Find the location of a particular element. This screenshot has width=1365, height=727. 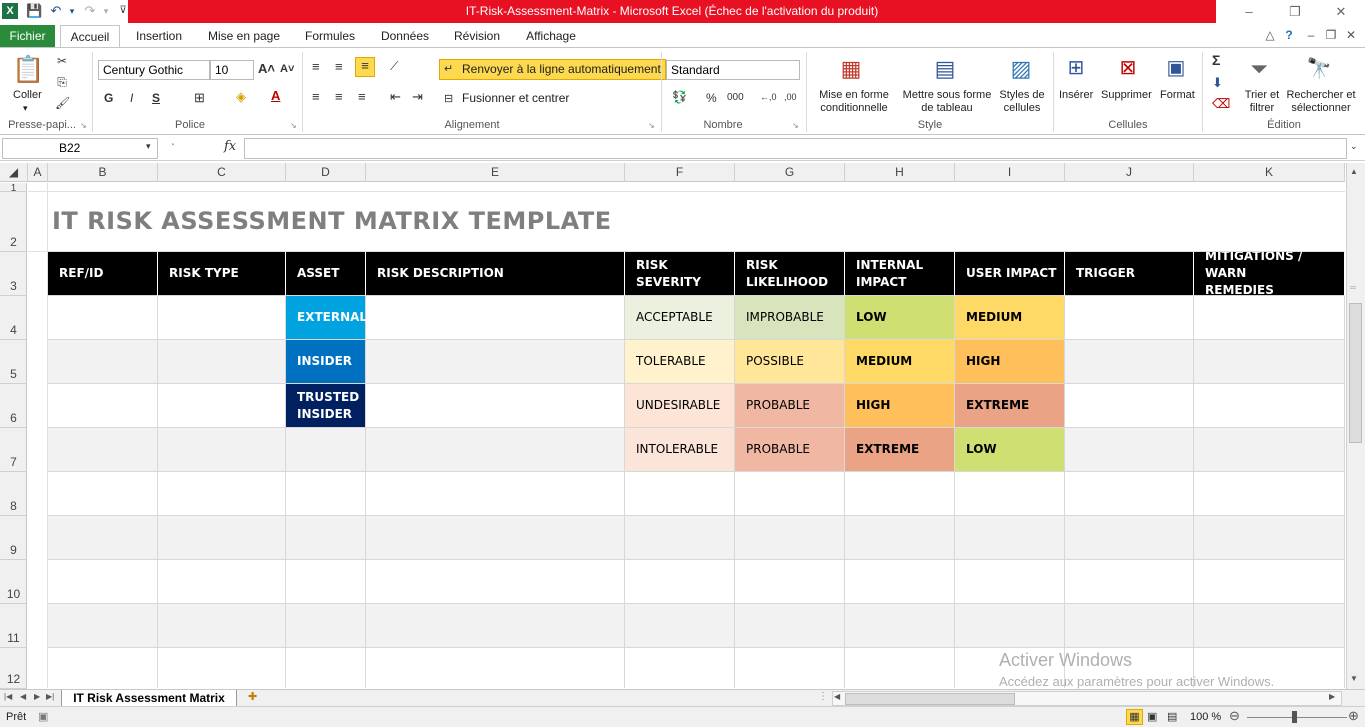

cell-j4 is located at coordinates (1129, 318).